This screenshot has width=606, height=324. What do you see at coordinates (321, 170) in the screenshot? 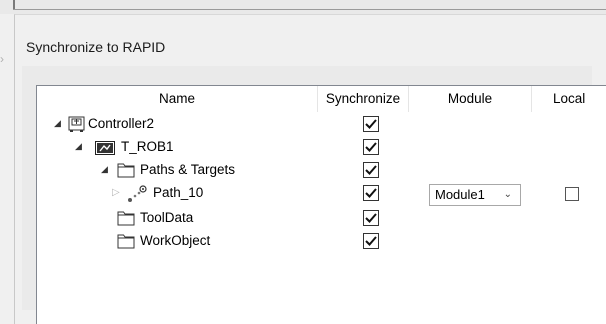
I see `tree-row-paths-targets: ◢ Paths & Targets` at bounding box center [321, 170].